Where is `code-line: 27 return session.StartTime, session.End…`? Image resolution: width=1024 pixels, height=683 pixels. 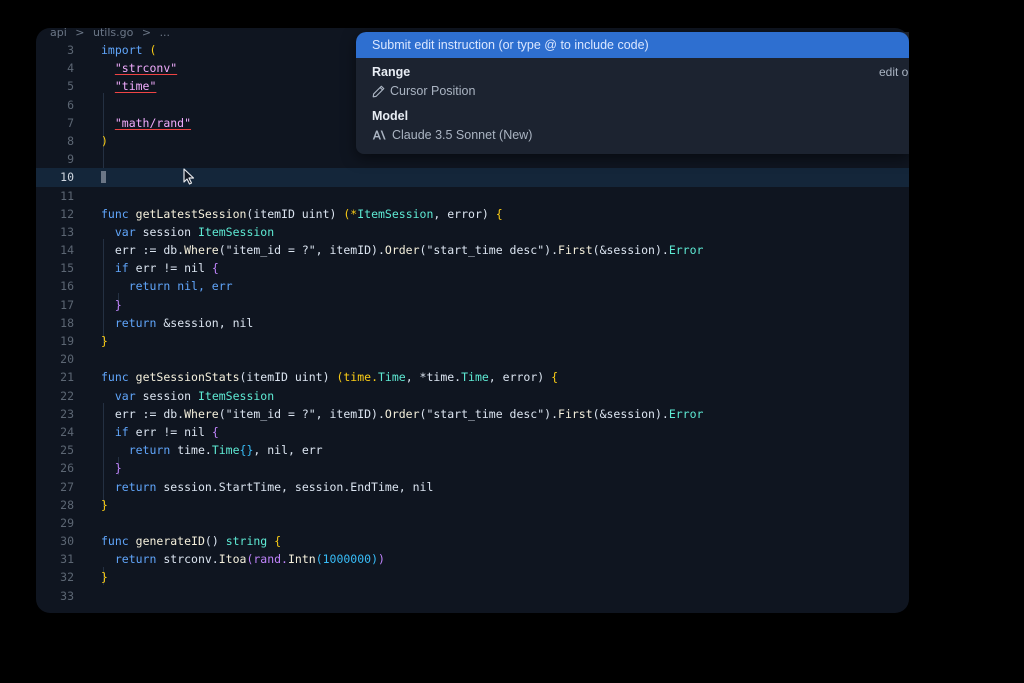 code-line: 27 return session.StartTime, session.End… is located at coordinates (472, 487).